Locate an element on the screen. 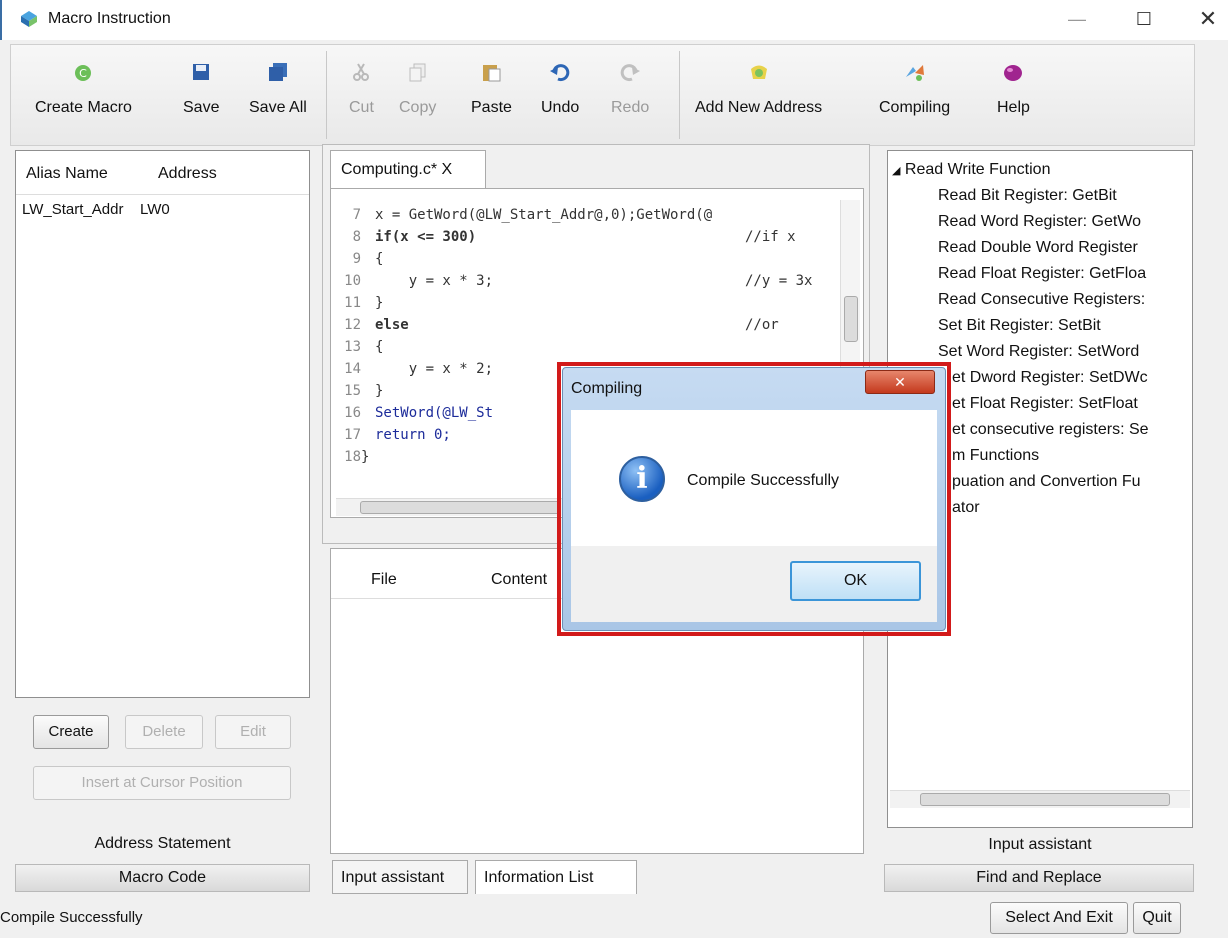 This screenshot has width=1228, height=938. tree-item: Read Float Register: GetFloa is located at coordinates (1042, 274).